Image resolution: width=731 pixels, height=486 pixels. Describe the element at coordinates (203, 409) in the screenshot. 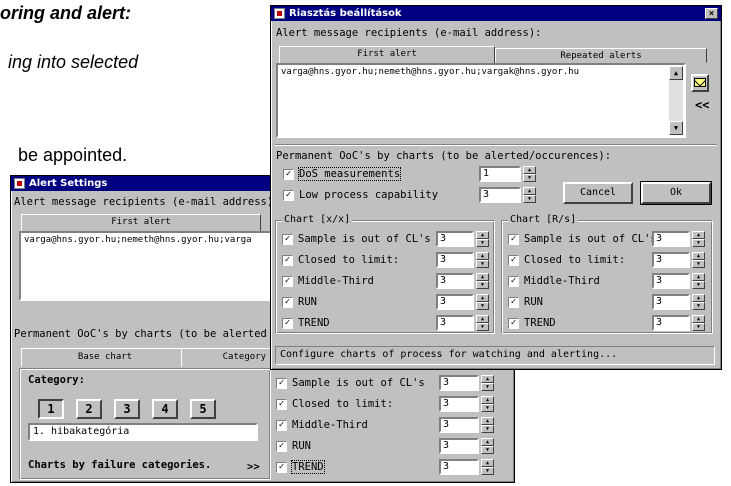

I see `category-tab-5: 5` at that location.